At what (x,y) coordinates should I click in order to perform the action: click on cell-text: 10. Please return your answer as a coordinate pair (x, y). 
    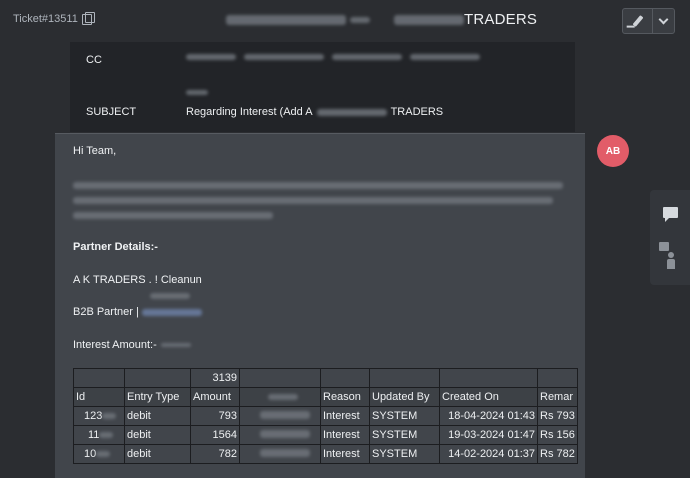
    Looking at the image, I should click on (90, 454).